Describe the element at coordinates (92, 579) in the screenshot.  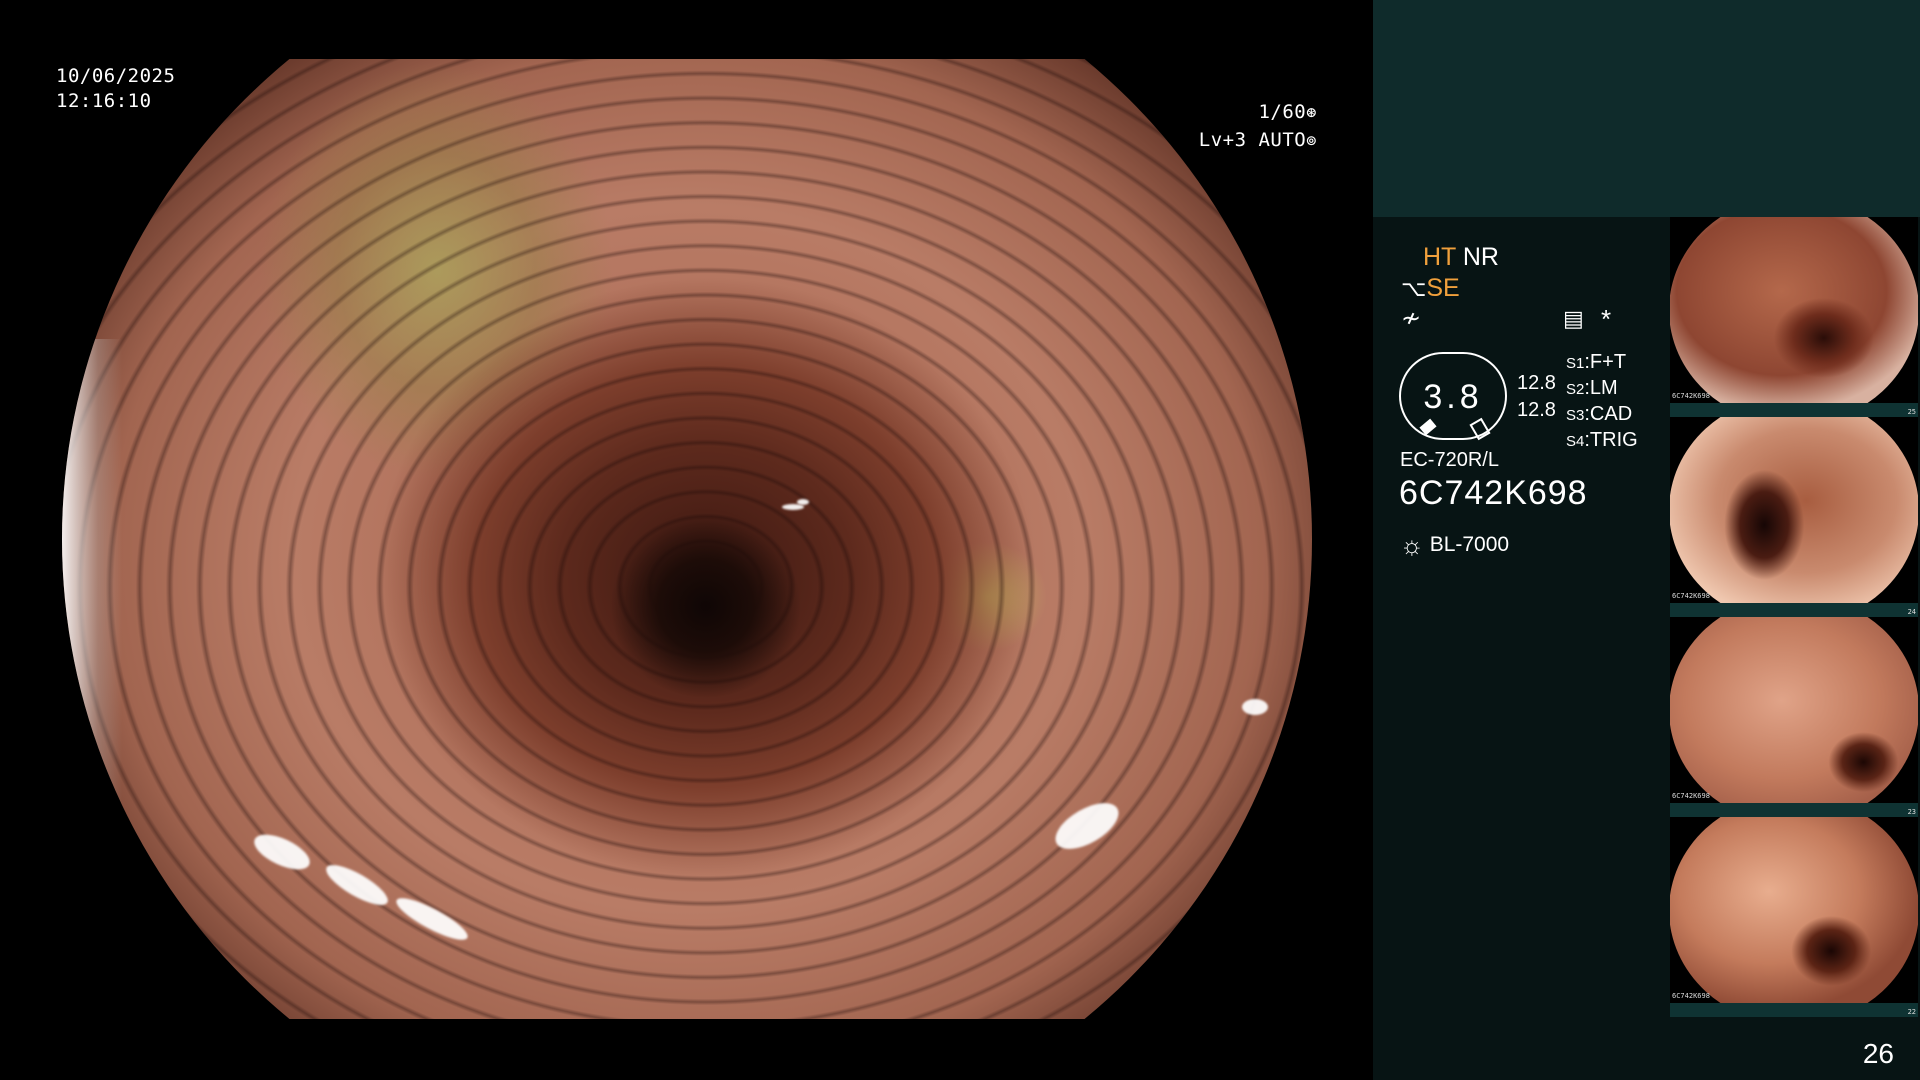
I see `left-edge-glare` at that location.